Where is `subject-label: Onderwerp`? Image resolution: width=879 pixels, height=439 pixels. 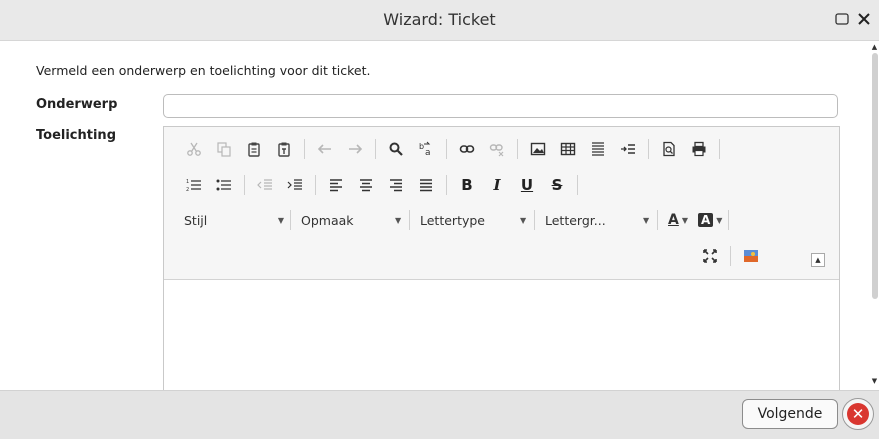
subject-label: Onderwerp is located at coordinates (77, 104).